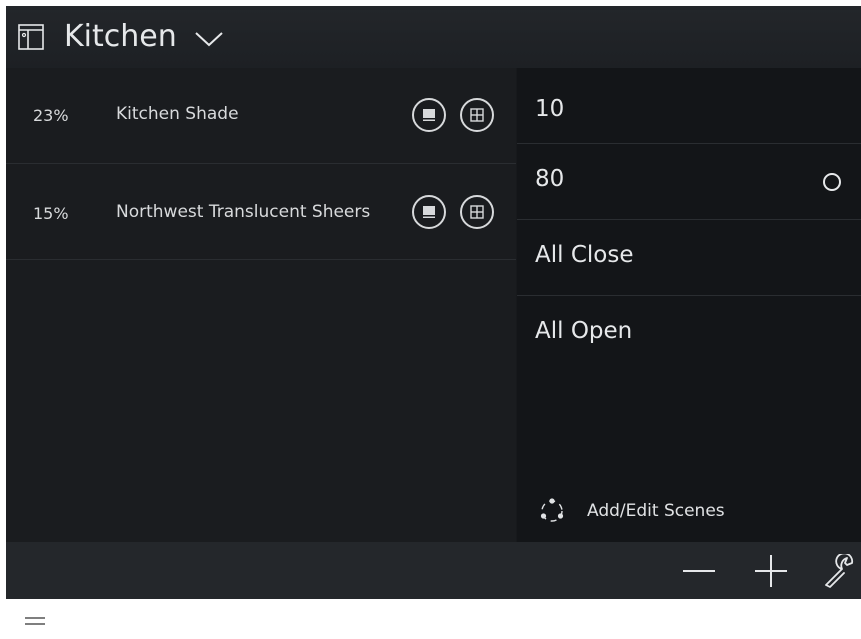  Describe the element at coordinates (656, 511) in the screenshot. I see `add-edit-scenes-label: Add/Edit Scenes` at that location.